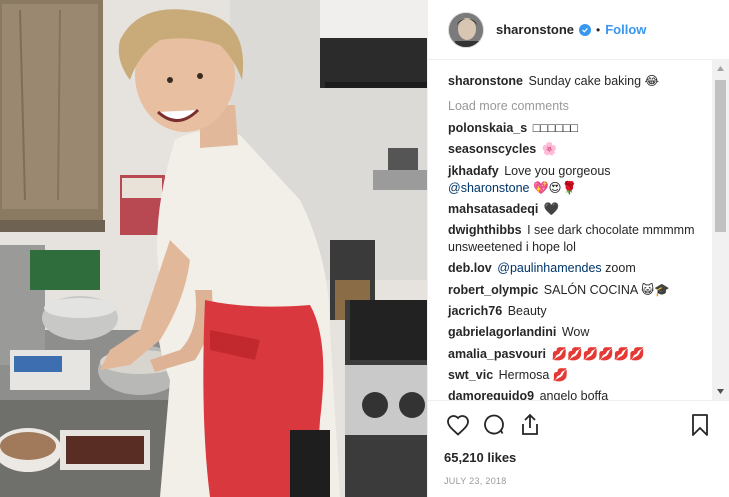 Image resolution: width=729 pixels, height=497 pixels. What do you see at coordinates (551, 208) in the screenshot?
I see `comment-text: 🖤` at bounding box center [551, 208].